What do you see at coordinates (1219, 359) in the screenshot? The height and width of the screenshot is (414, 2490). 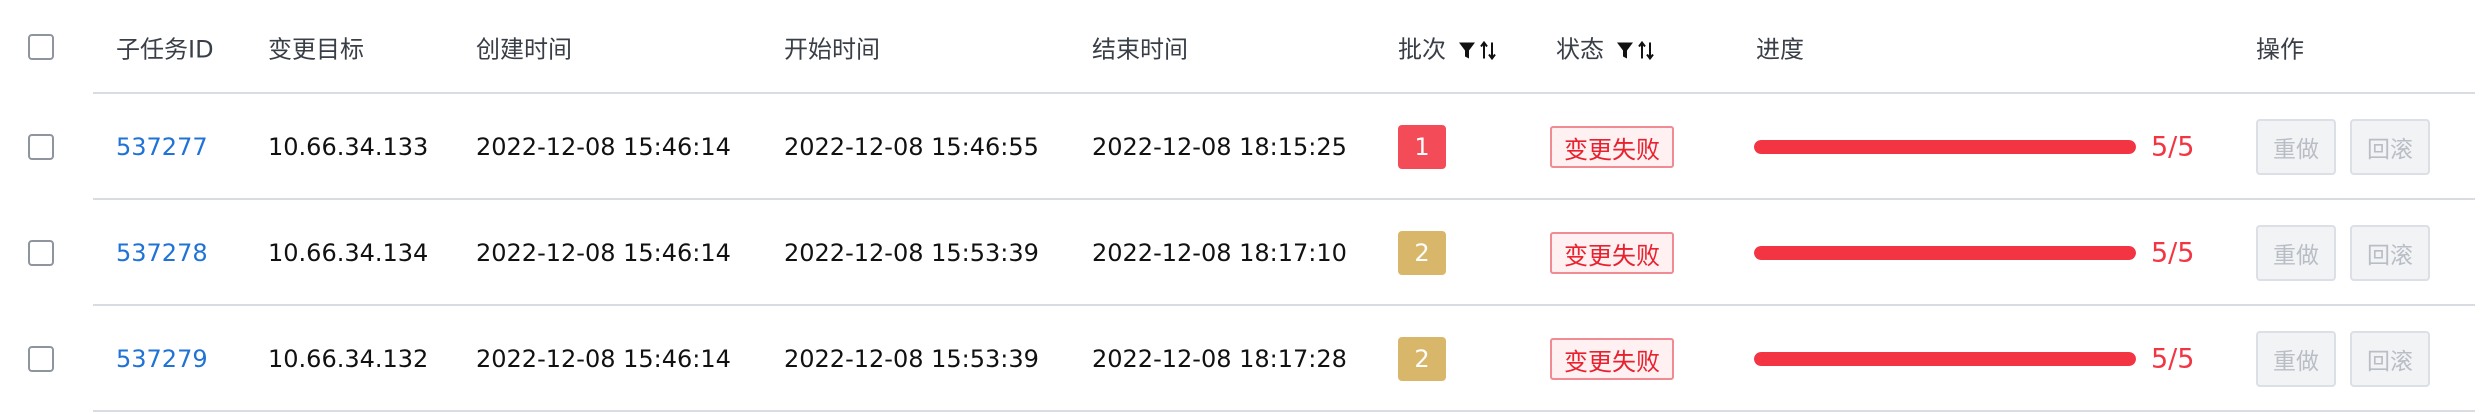 I see `end-time-cell: 2022-12-08 18:17:28` at bounding box center [1219, 359].